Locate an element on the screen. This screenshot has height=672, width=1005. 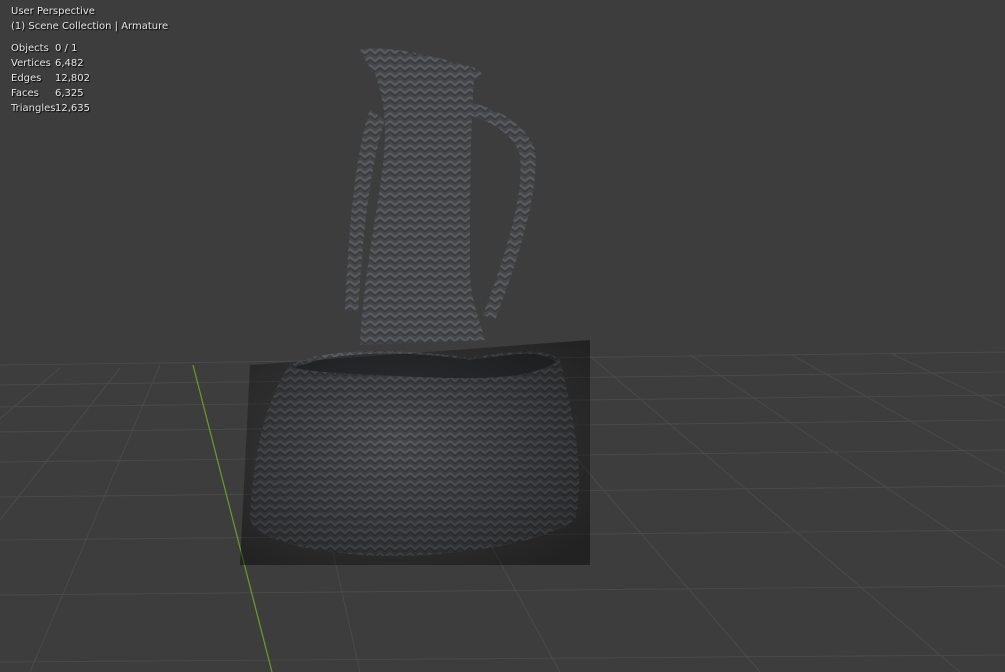
stat-value-vertices: 6,482 is located at coordinates (69, 63).